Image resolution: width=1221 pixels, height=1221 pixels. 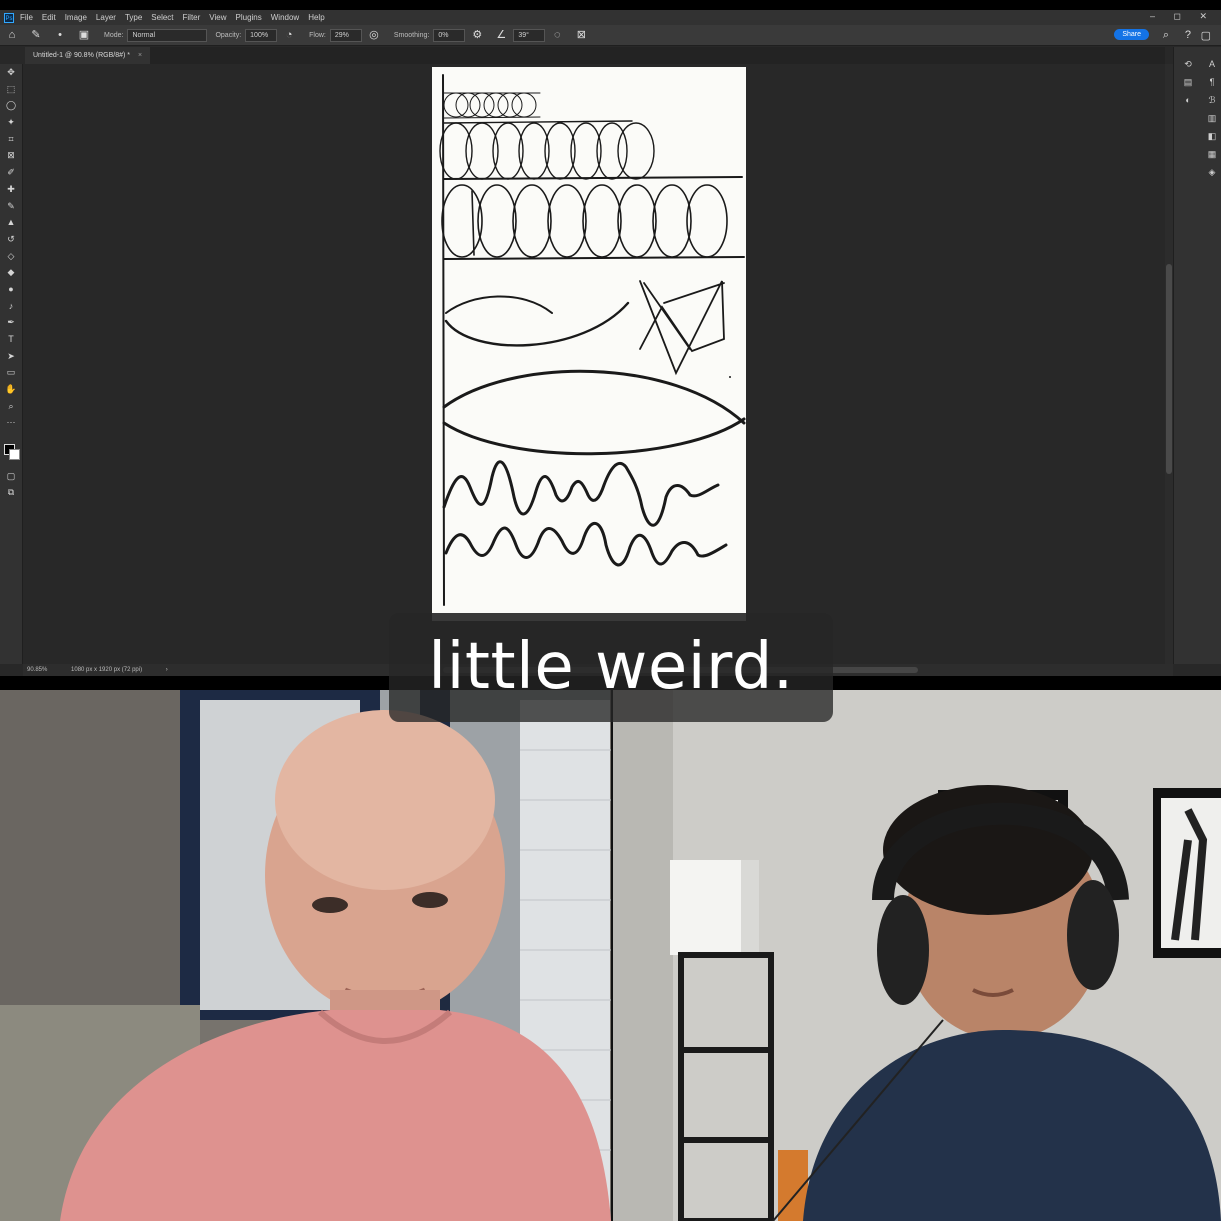 What do you see at coordinates (593, 222) in the screenshot?
I see `large-circles-stroke` at bounding box center [593, 222].